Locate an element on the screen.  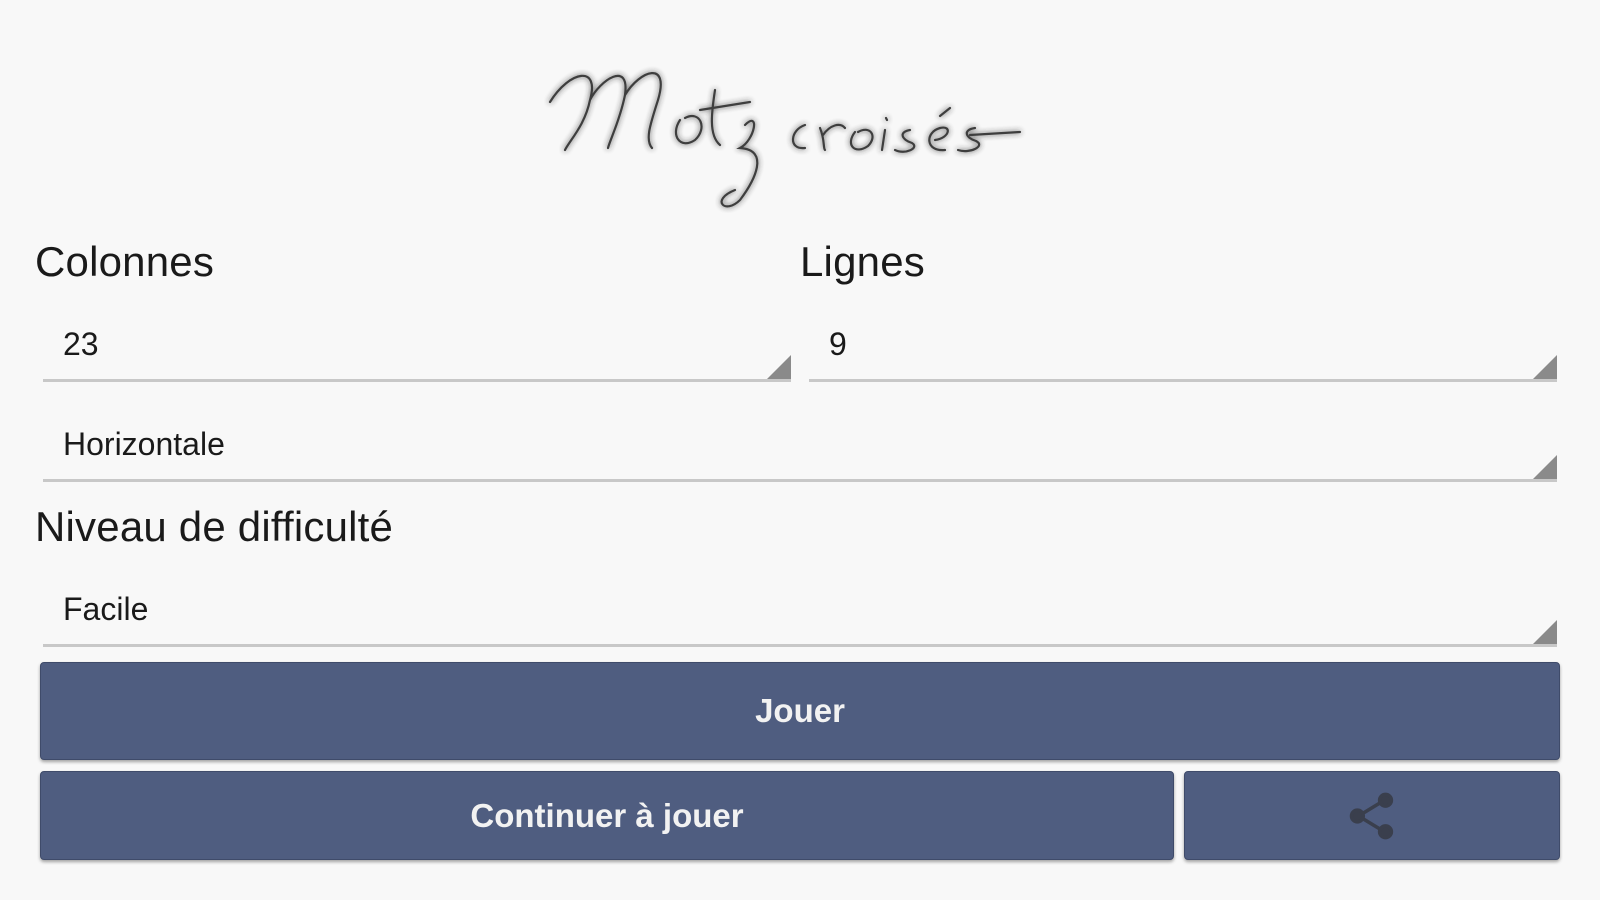
share-icon is located at coordinates (1371, 815).